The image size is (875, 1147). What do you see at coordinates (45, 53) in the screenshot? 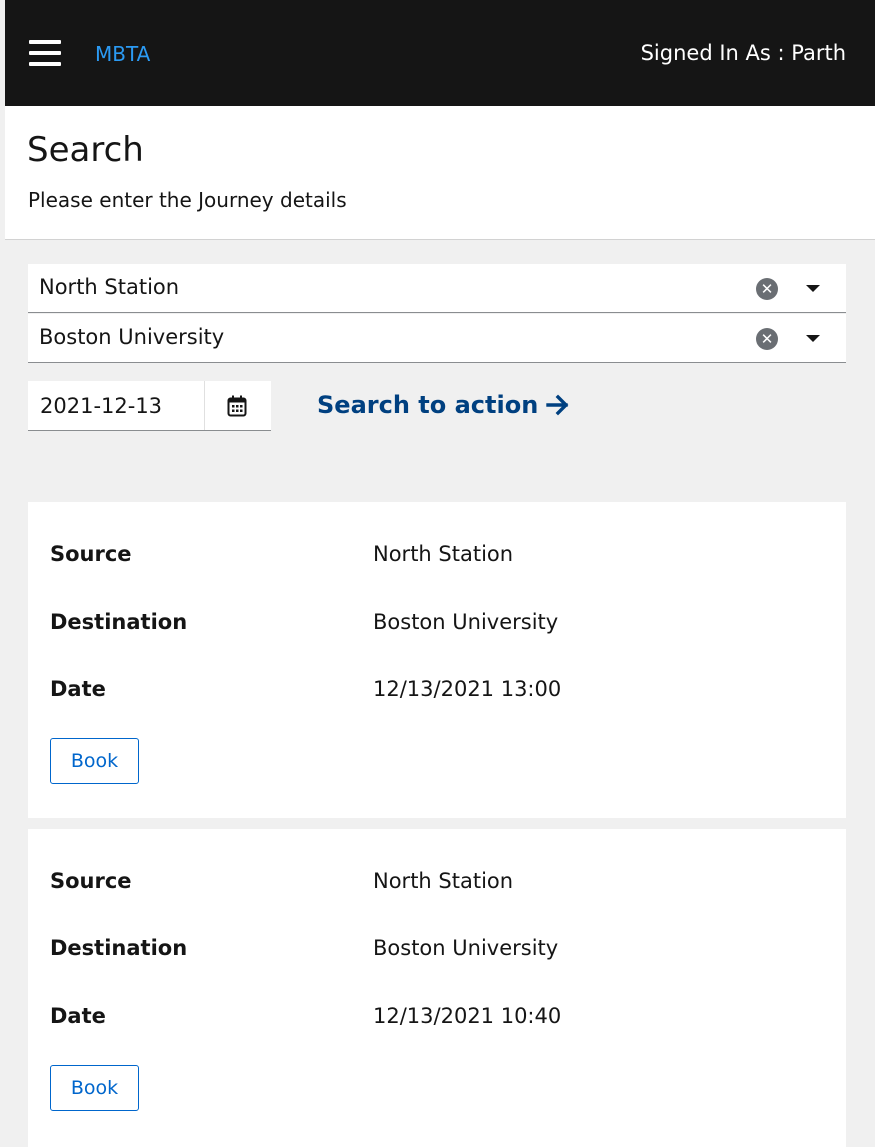
I see `hamburger-icon` at bounding box center [45, 53].